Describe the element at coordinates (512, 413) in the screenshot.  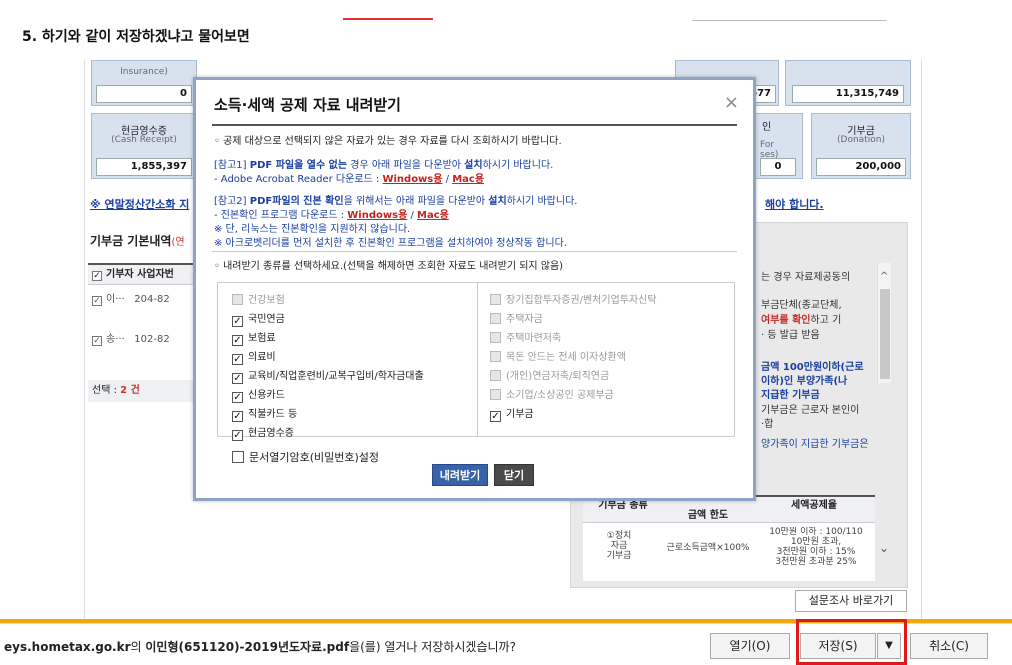
I see `download-option: ✓ 기부금` at that location.